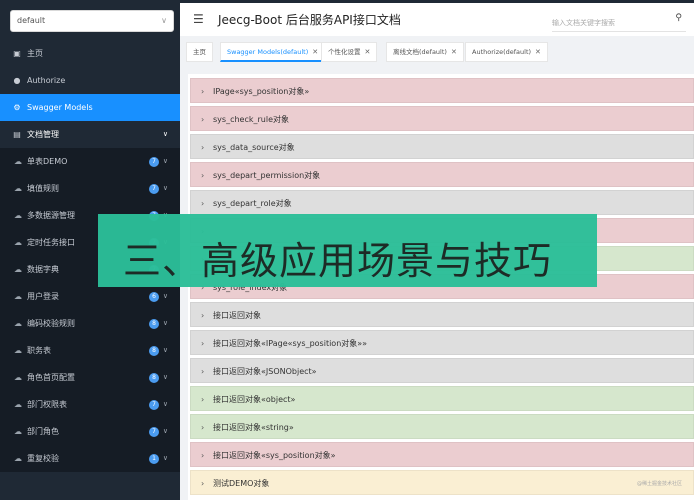  Describe the element at coordinates (43, 269) in the screenshot. I see `sidebar-subitem-label: 数据字典` at that location.